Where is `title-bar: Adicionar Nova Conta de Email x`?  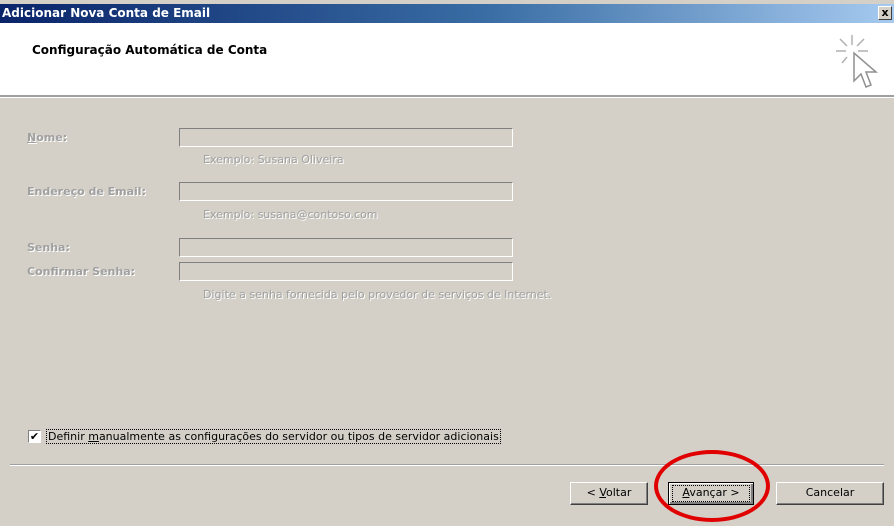
title-bar: Adicionar Nova Conta de Email x is located at coordinates (447, 13).